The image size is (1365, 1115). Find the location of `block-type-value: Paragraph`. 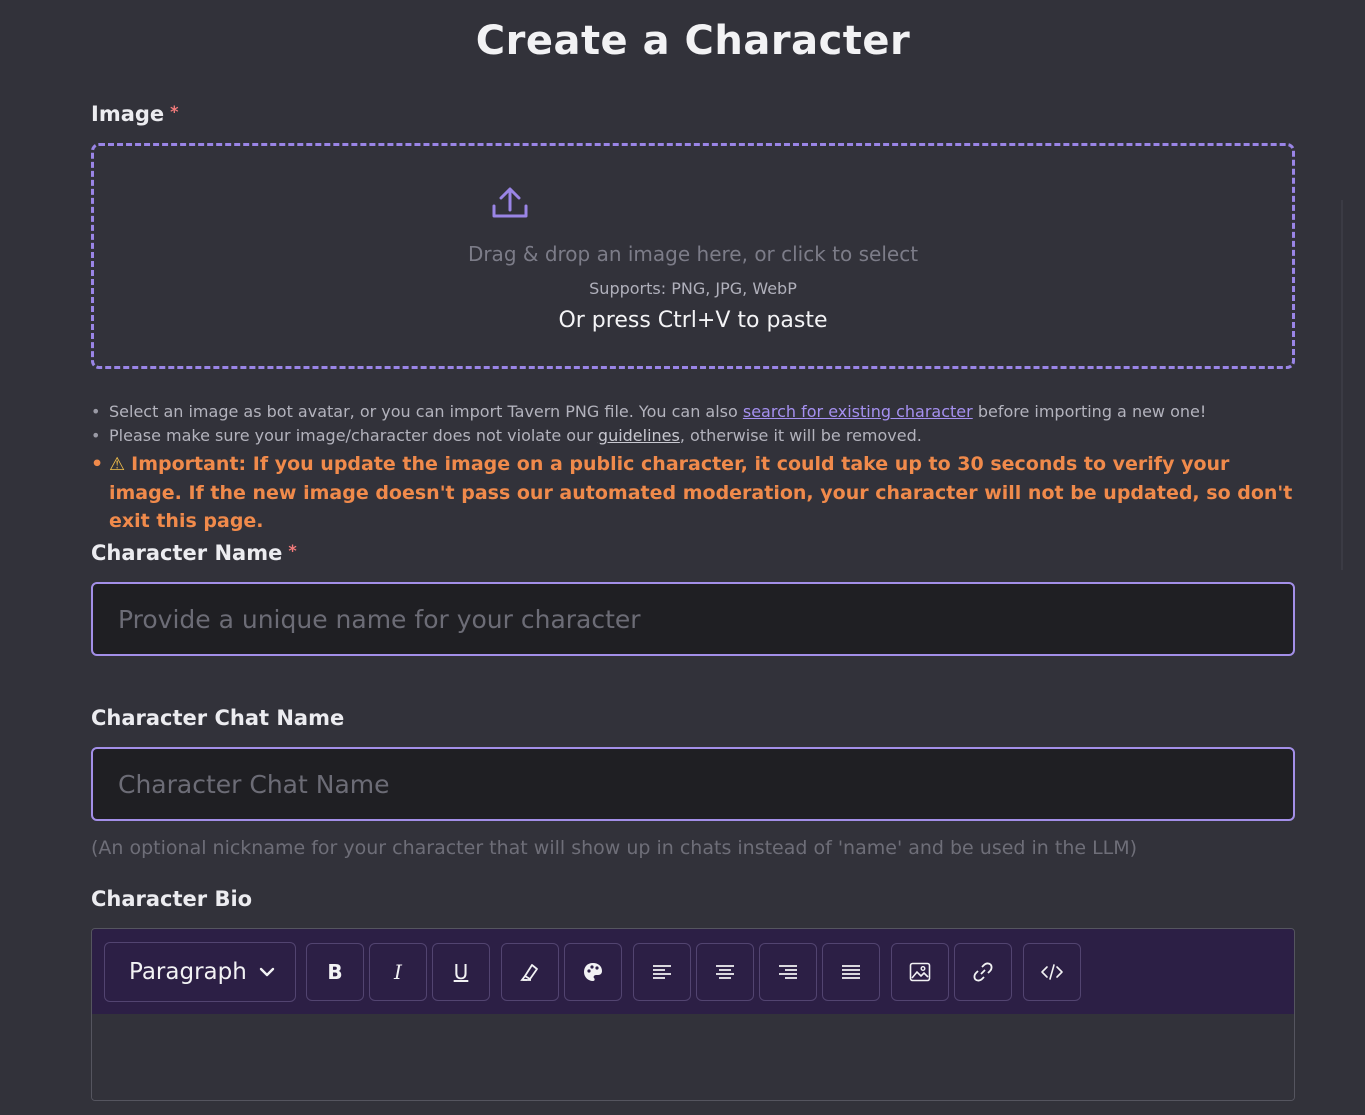

block-type-value: Paragraph is located at coordinates (188, 971).